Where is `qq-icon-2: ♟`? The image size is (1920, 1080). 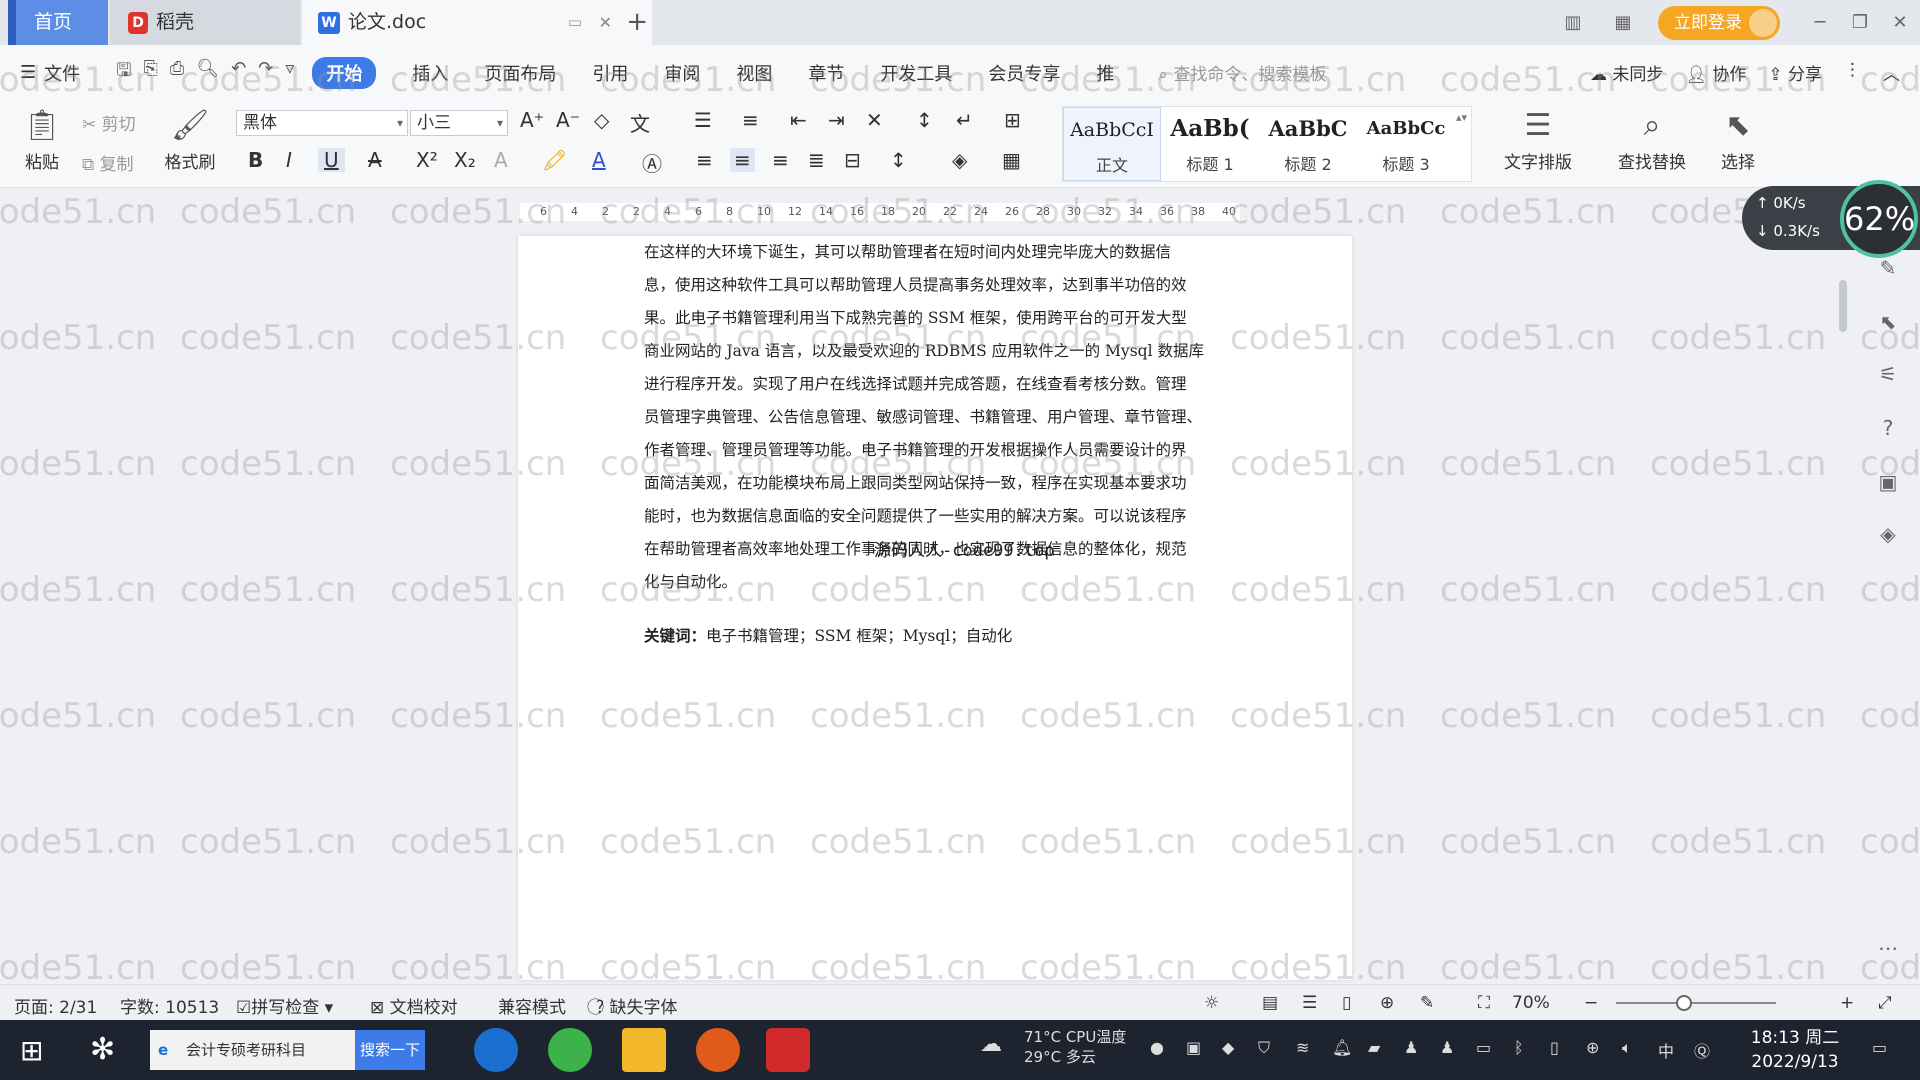
qq-icon-2: ♟ is located at coordinates (1447, 1047).